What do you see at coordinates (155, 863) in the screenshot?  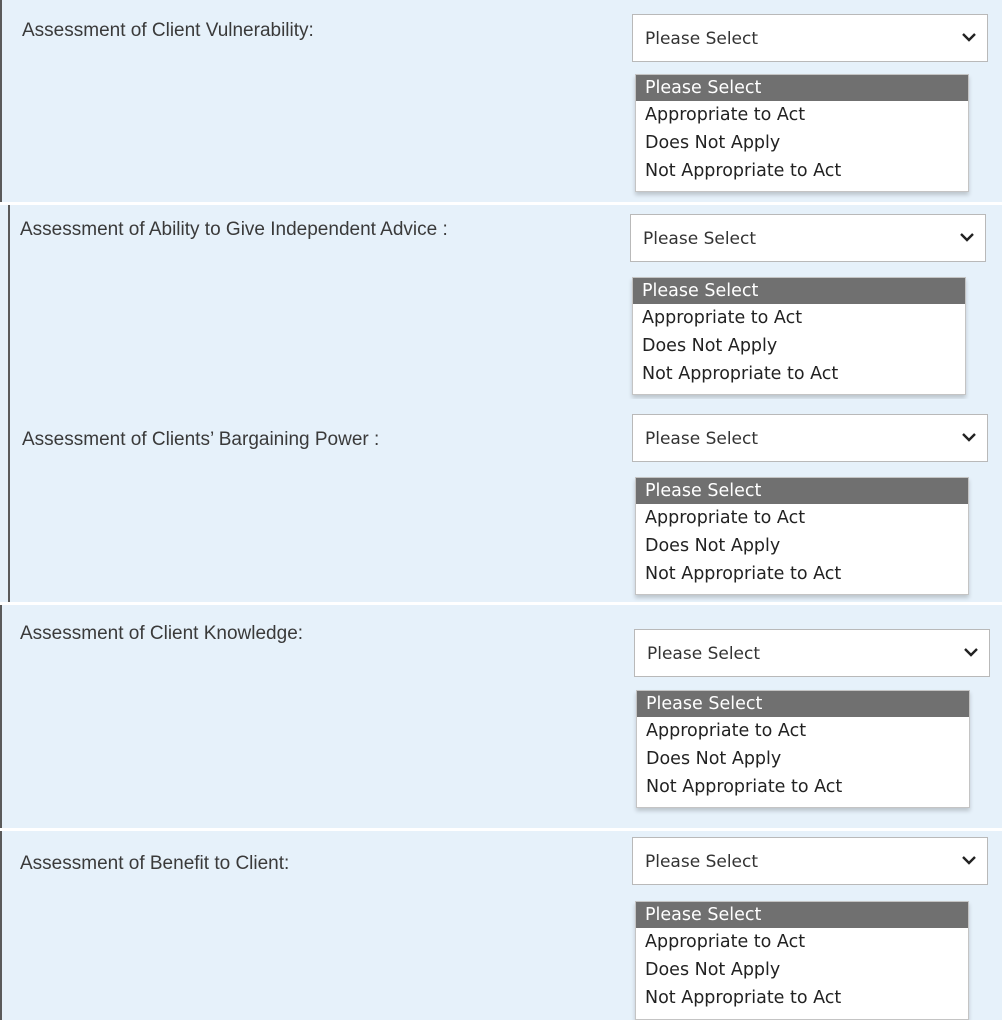 I see `question-label: Assessment of Benefit to Client:` at bounding box center [155, 863].